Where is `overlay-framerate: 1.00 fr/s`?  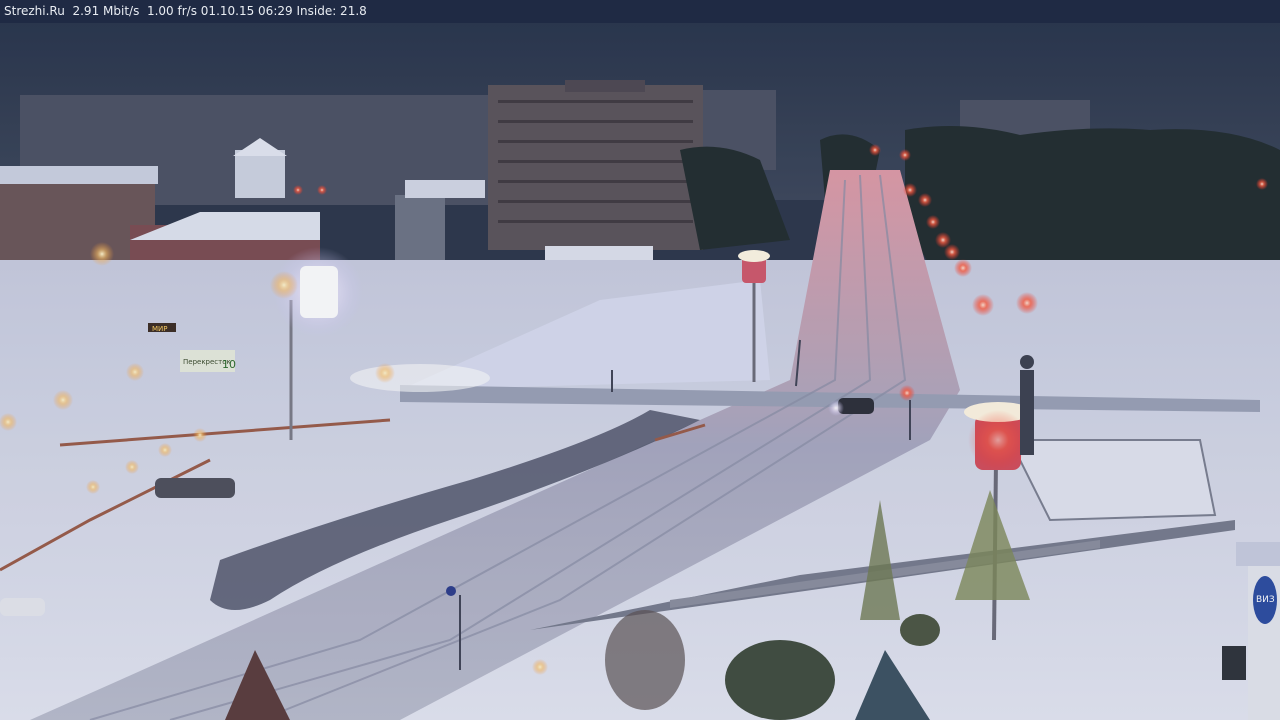
overlay-framerate: 1.00 fr/s is located at coordinates (171, 11).